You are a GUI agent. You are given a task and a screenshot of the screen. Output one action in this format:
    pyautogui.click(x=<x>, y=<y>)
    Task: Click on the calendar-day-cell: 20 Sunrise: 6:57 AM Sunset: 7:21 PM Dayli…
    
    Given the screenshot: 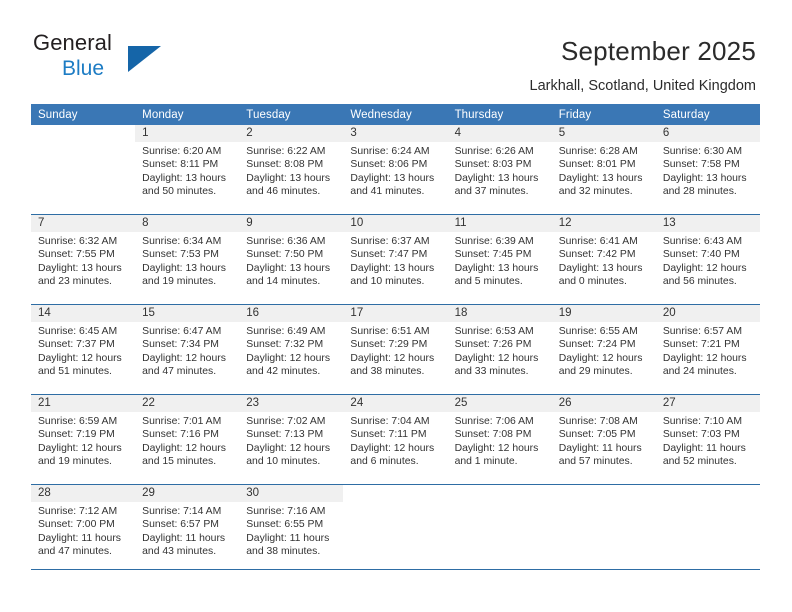 What is the action you would take?
    pyautogui.click(x=707, y=350)
    